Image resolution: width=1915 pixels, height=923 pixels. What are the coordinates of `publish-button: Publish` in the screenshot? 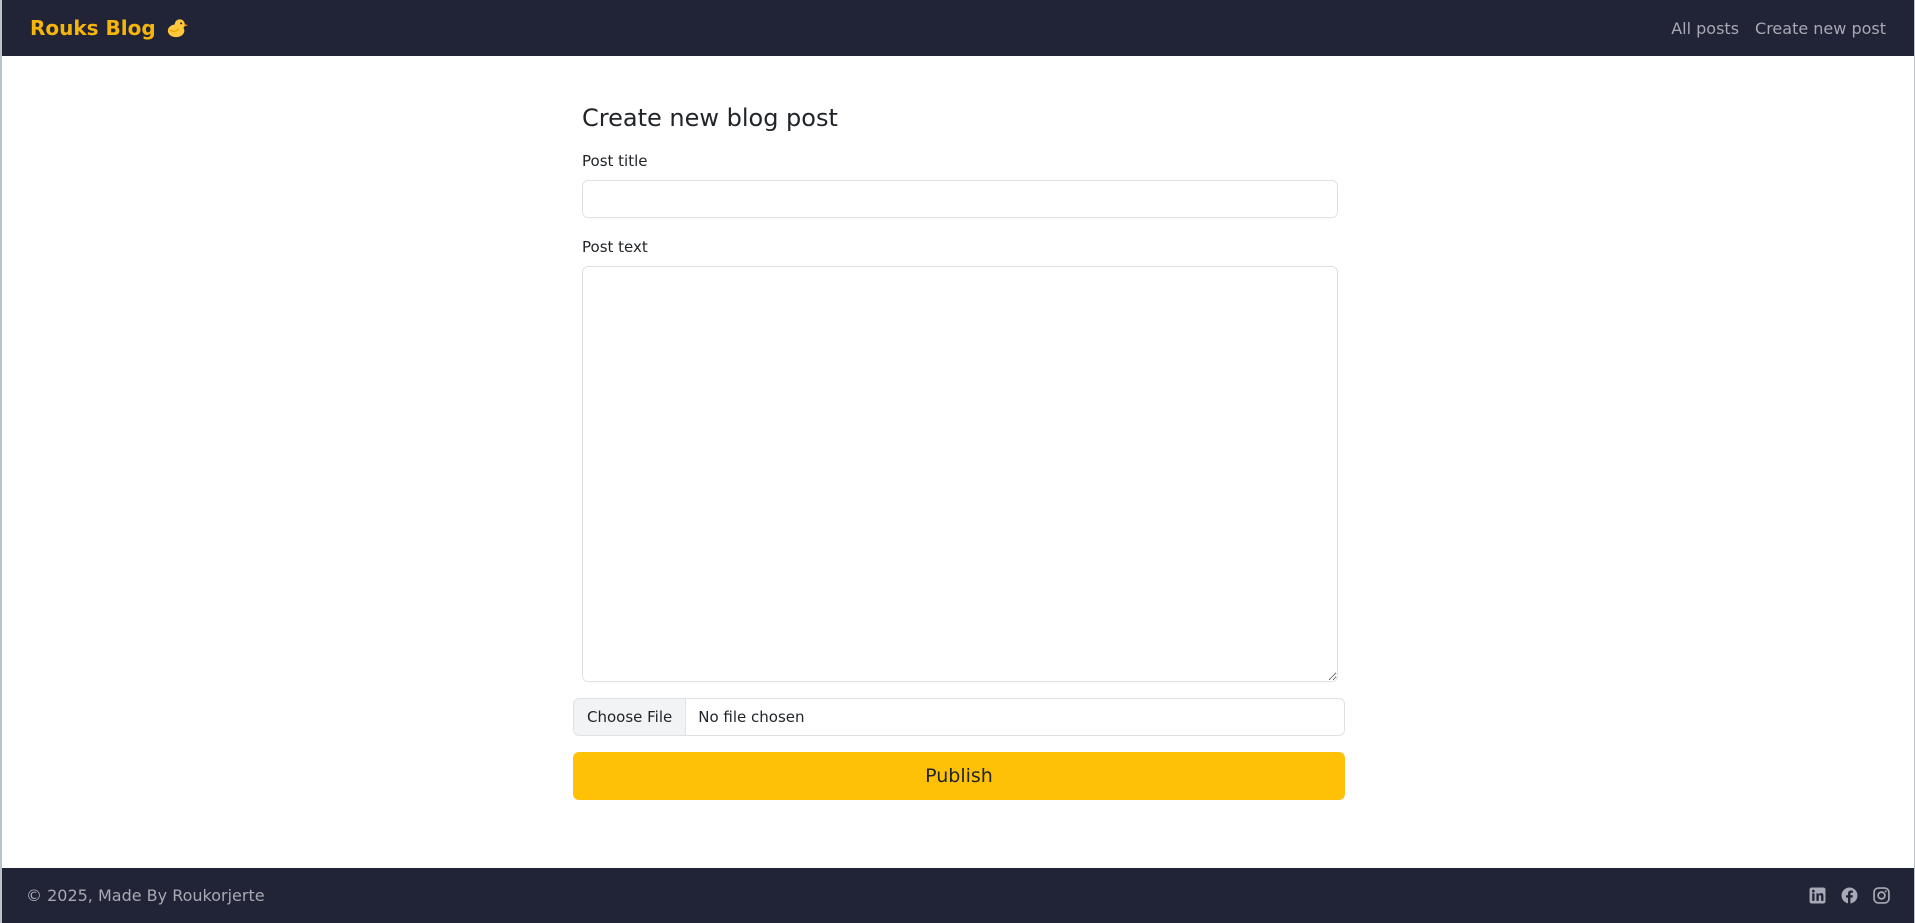 It's located at (959, 776).